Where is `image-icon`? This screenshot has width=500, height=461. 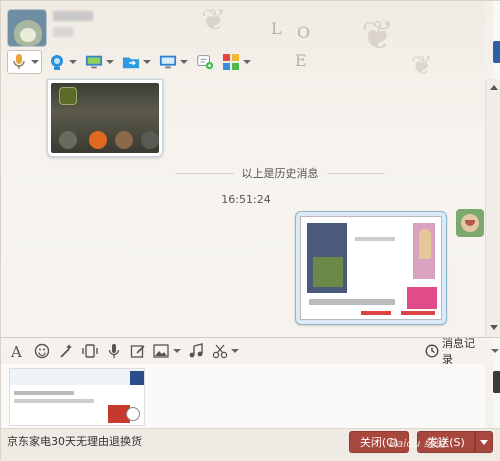
image-icon is located at coordinates (162, 351).